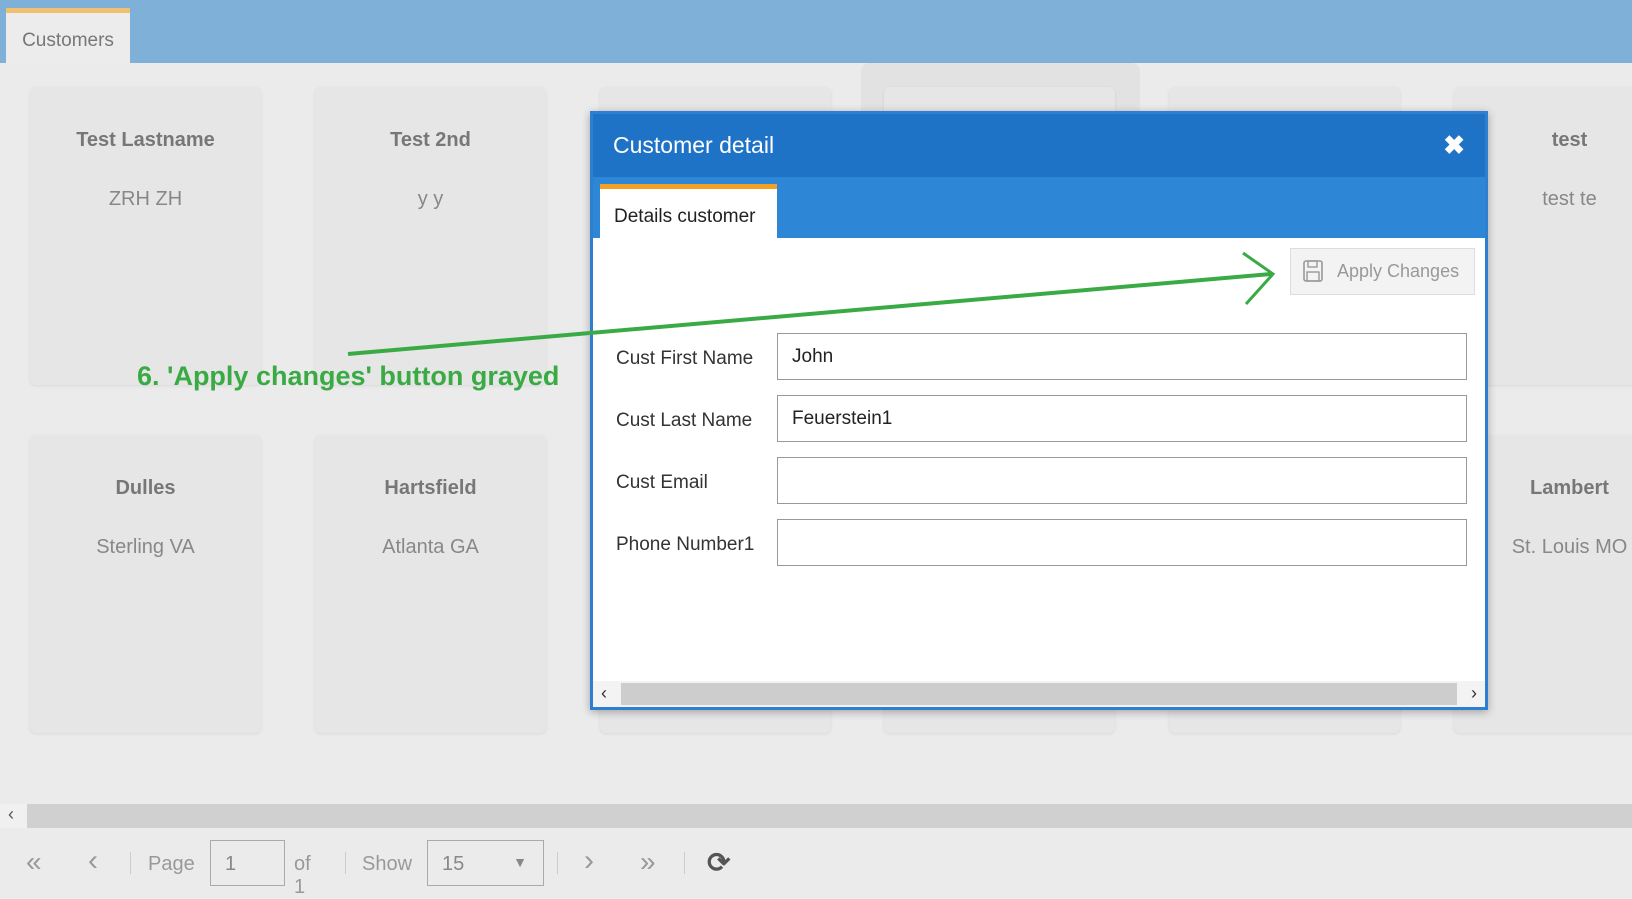  What do you see at coordinates (348, 376) in the screenshot?
I see `annotation-text: 6. 'Apply changes' button grayed` at bounding box center [348, 376].